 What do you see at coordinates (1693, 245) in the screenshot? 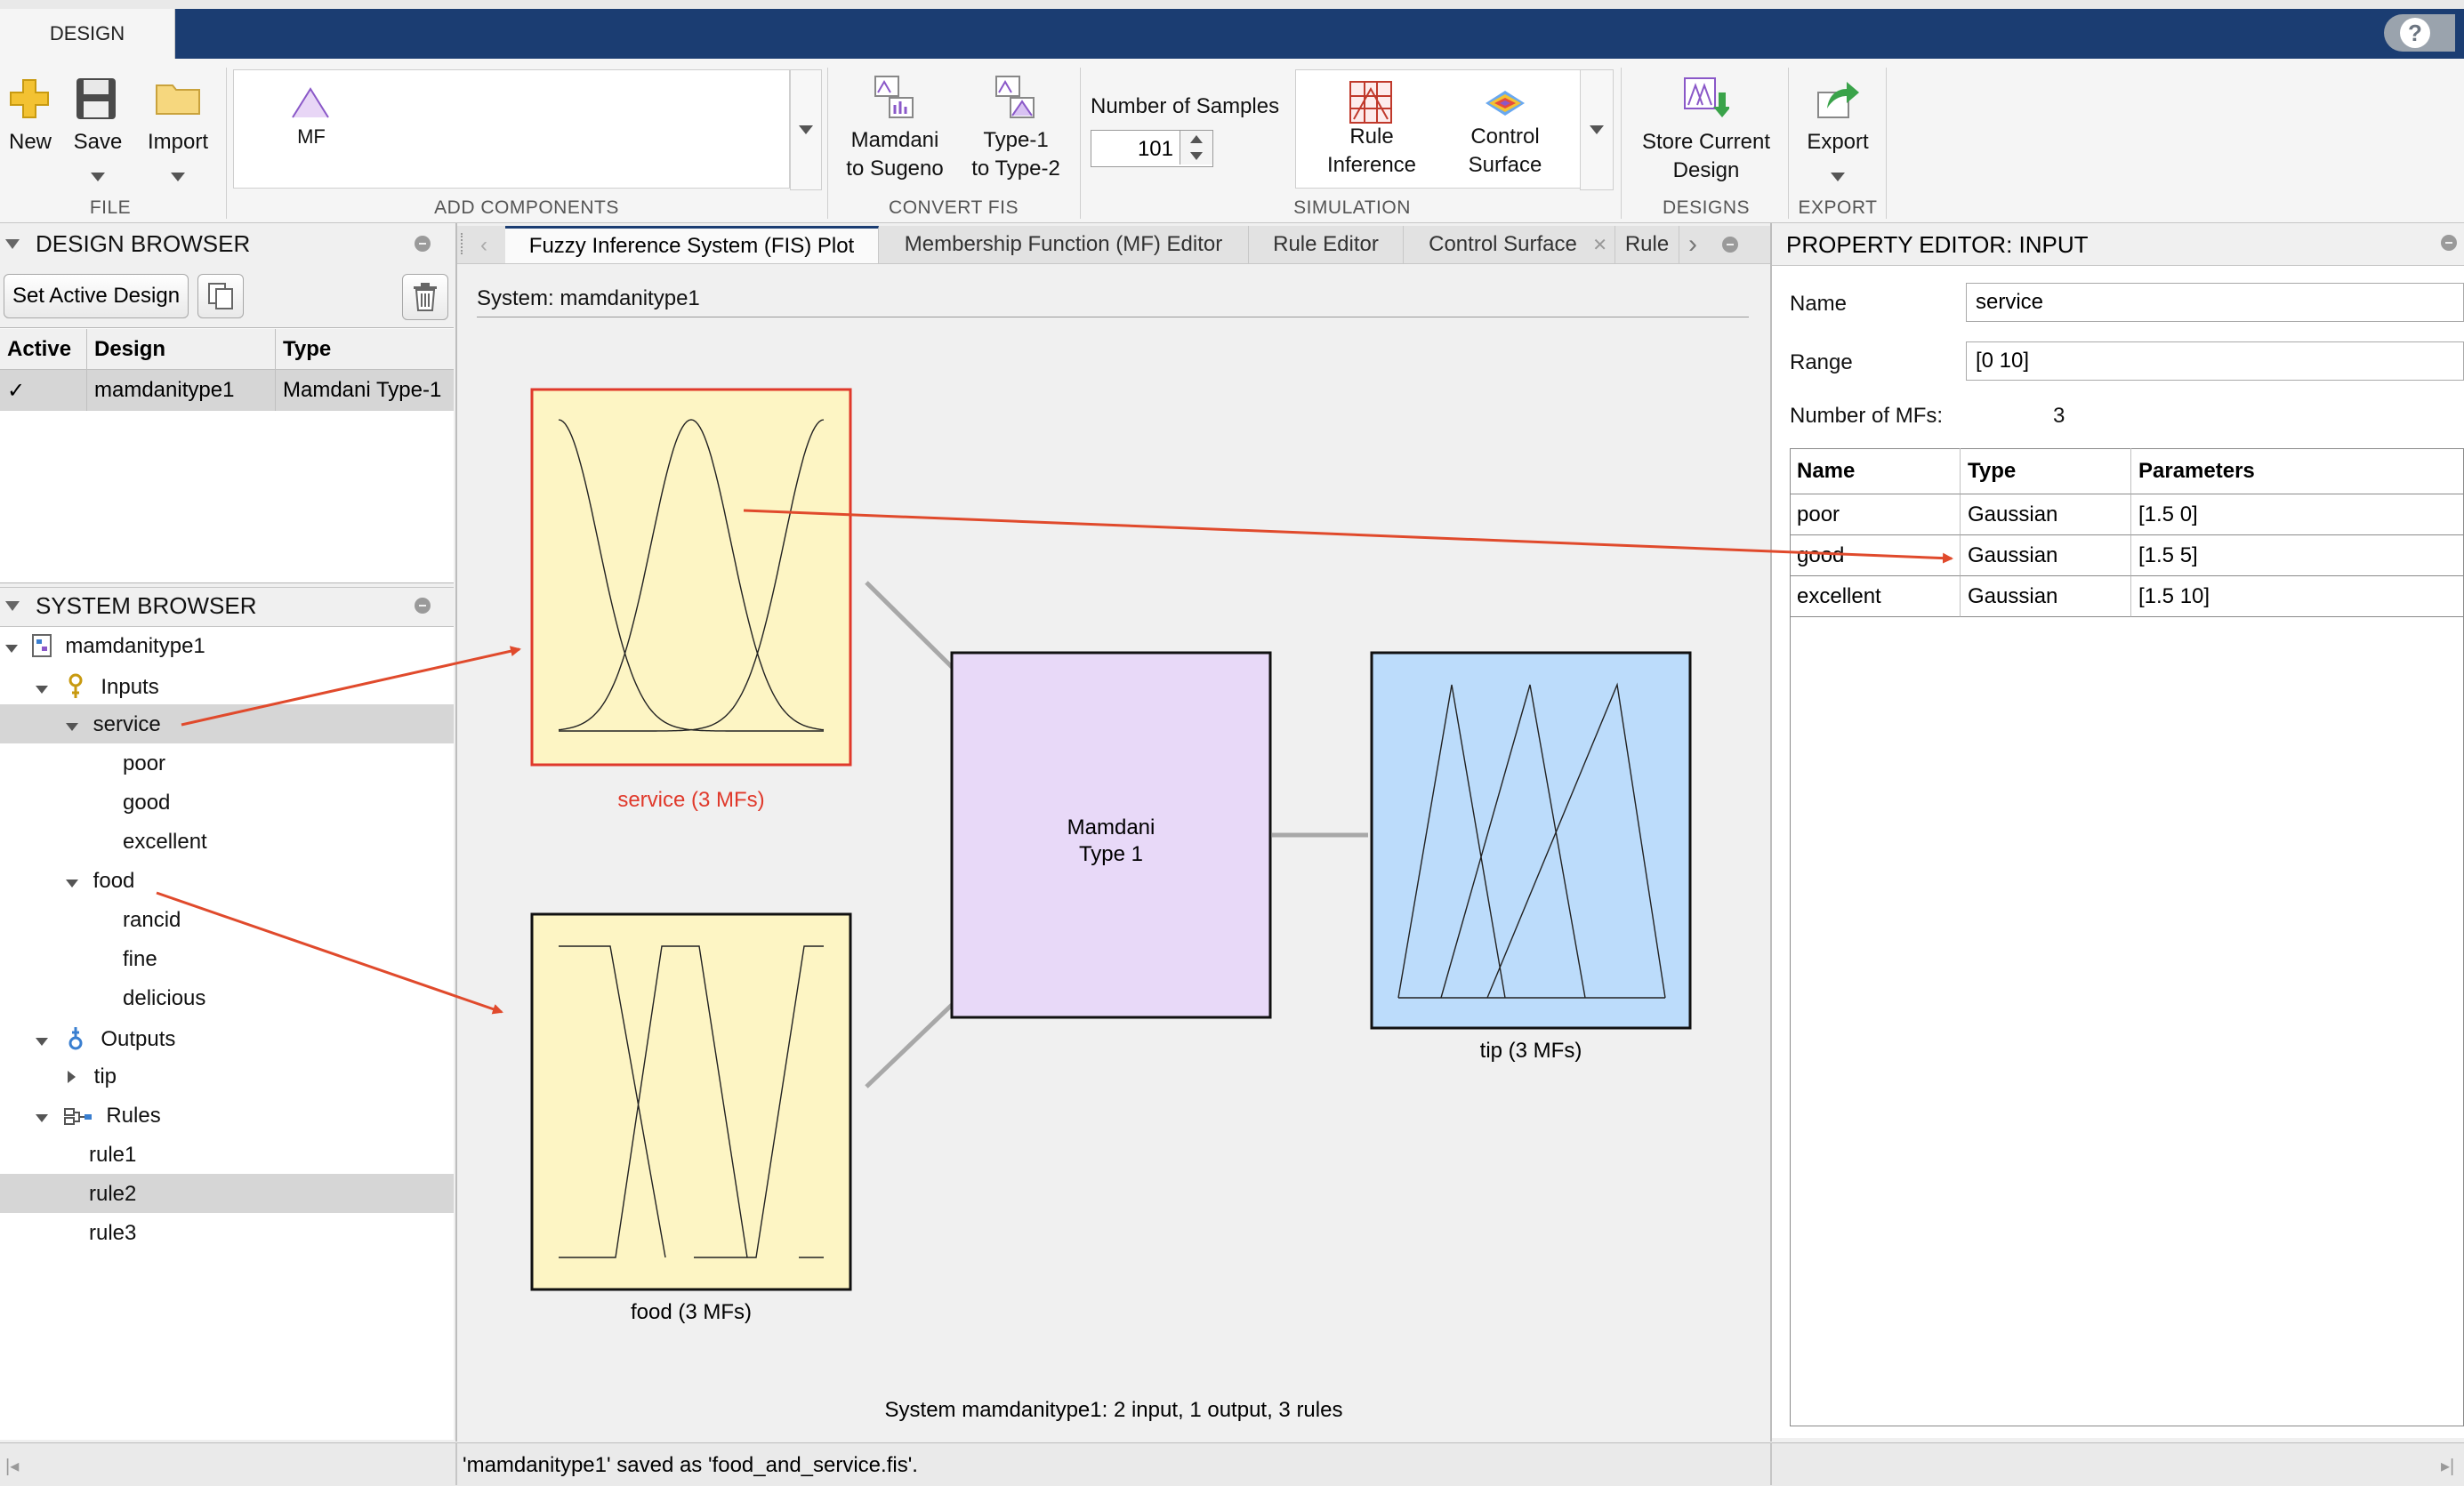
I see `tab-scroll-right-icon: ›` at bounding box center [1693, 245].